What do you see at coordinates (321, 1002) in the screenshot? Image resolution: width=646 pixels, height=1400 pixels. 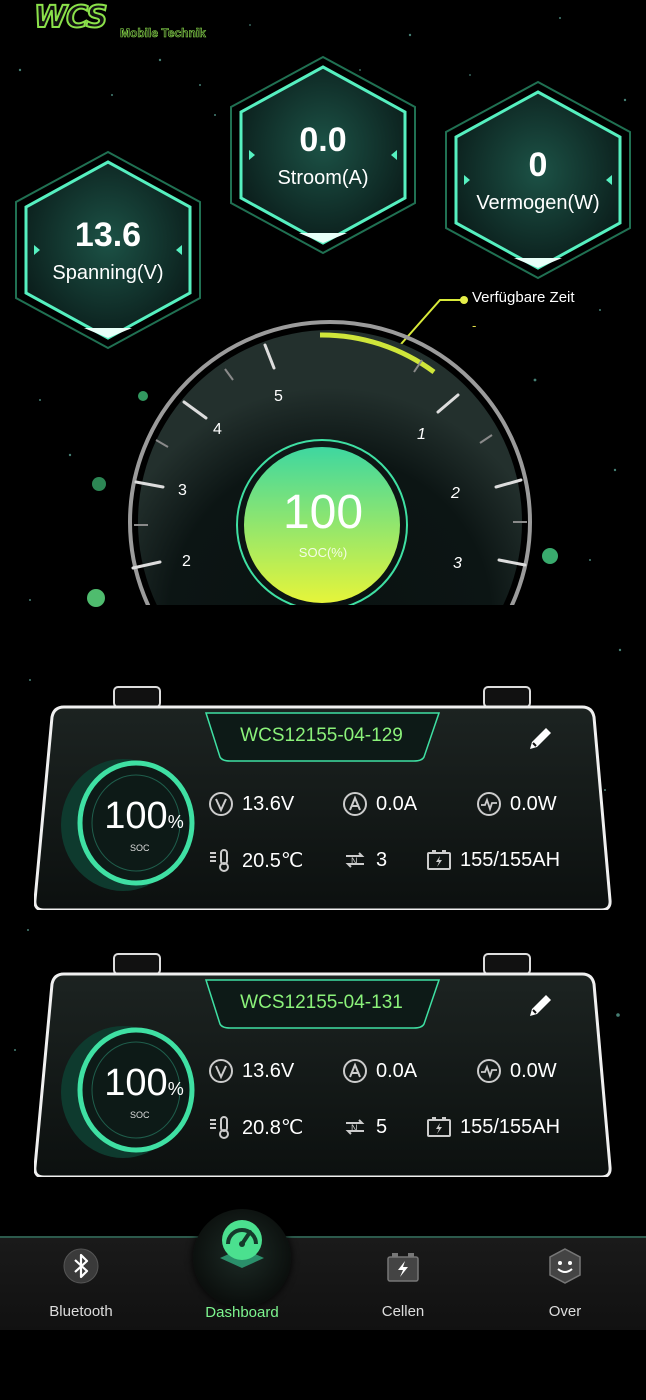 I see `battery-name: WCS12155-04-131` at bounding box center [321, 1002].